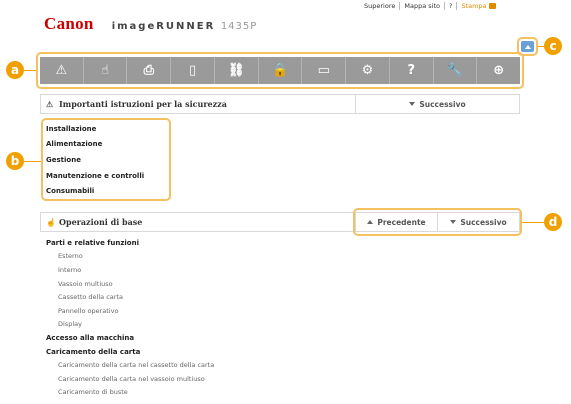 The image size is (571, 404). I want to click on section-title: ⚠ Importanti istruzioni per la sicurezza, so click(198, 104).